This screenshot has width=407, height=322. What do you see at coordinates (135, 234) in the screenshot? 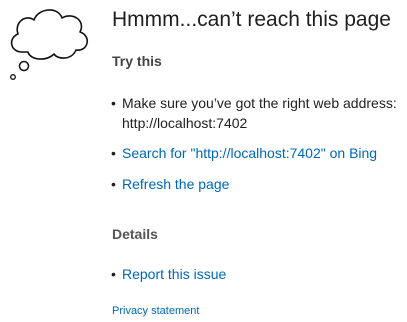
I see `details-heading: Details` at bounding box center [135, 234].